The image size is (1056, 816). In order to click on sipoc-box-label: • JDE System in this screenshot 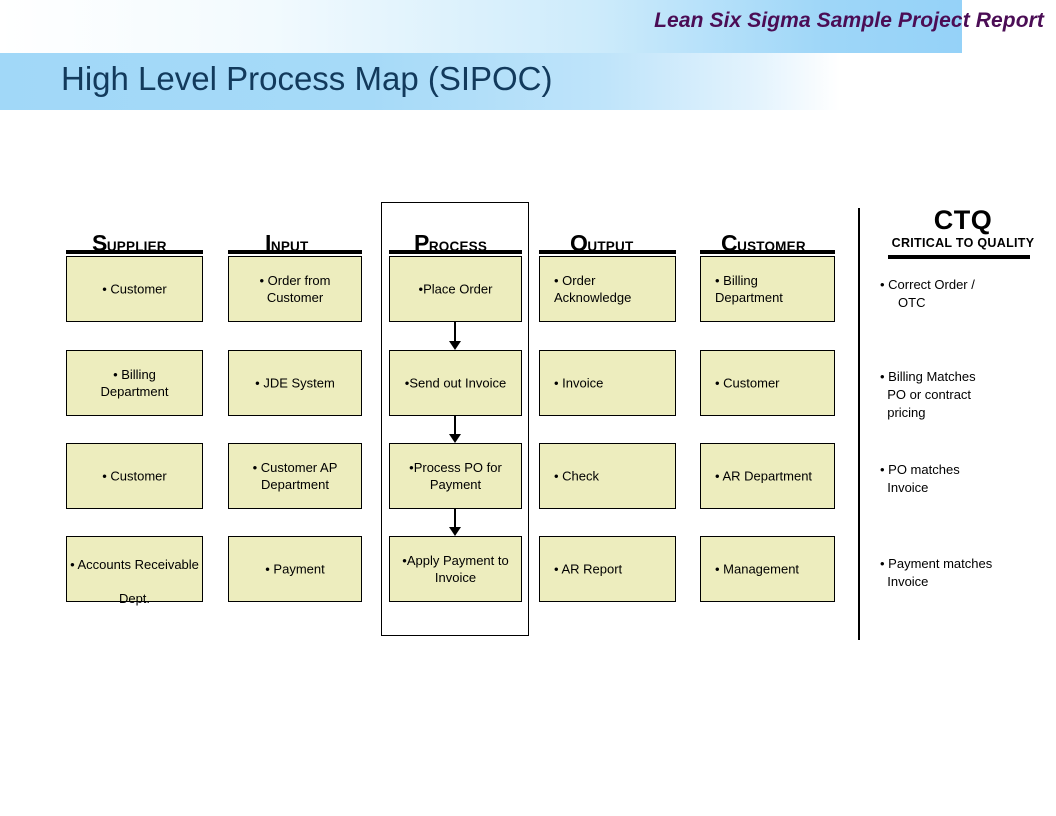, I will do `click(295, 383)`.